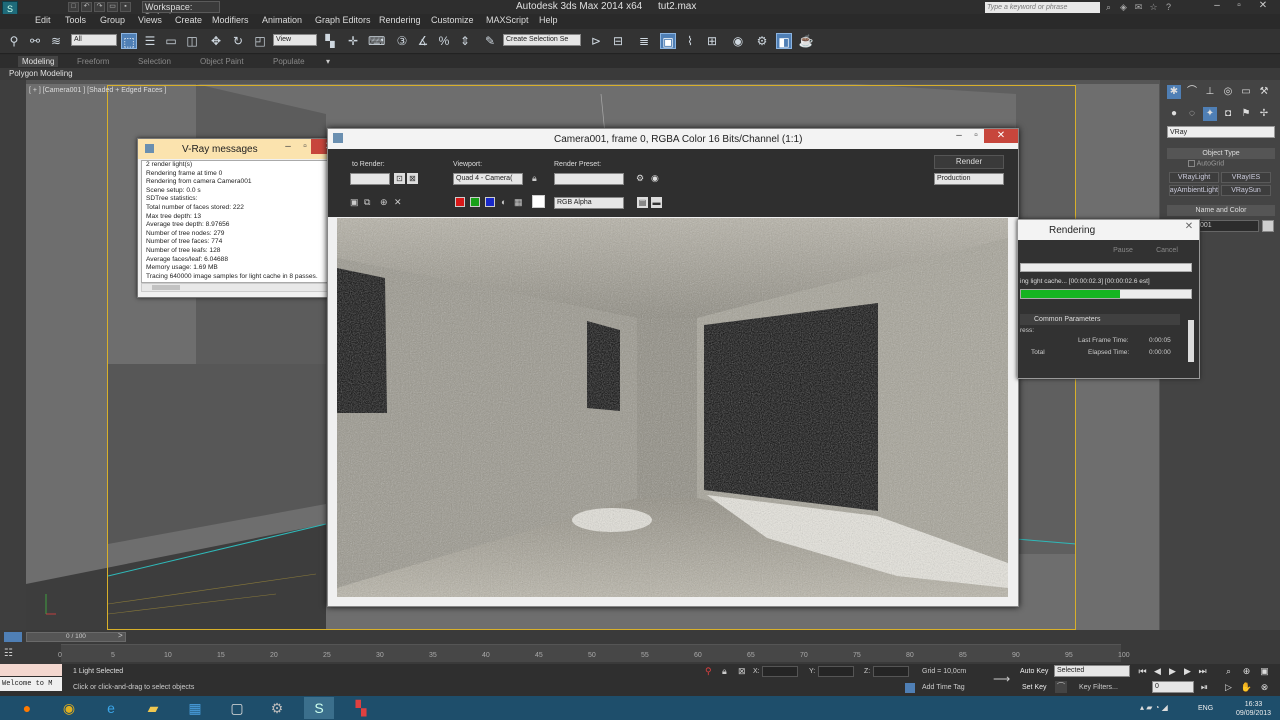 The height and width of the screenshot is (720, 1280). Describe the element at coordinates (423, 41) in the screenshot. I see `angle-snap-icon: ∡` at that location.